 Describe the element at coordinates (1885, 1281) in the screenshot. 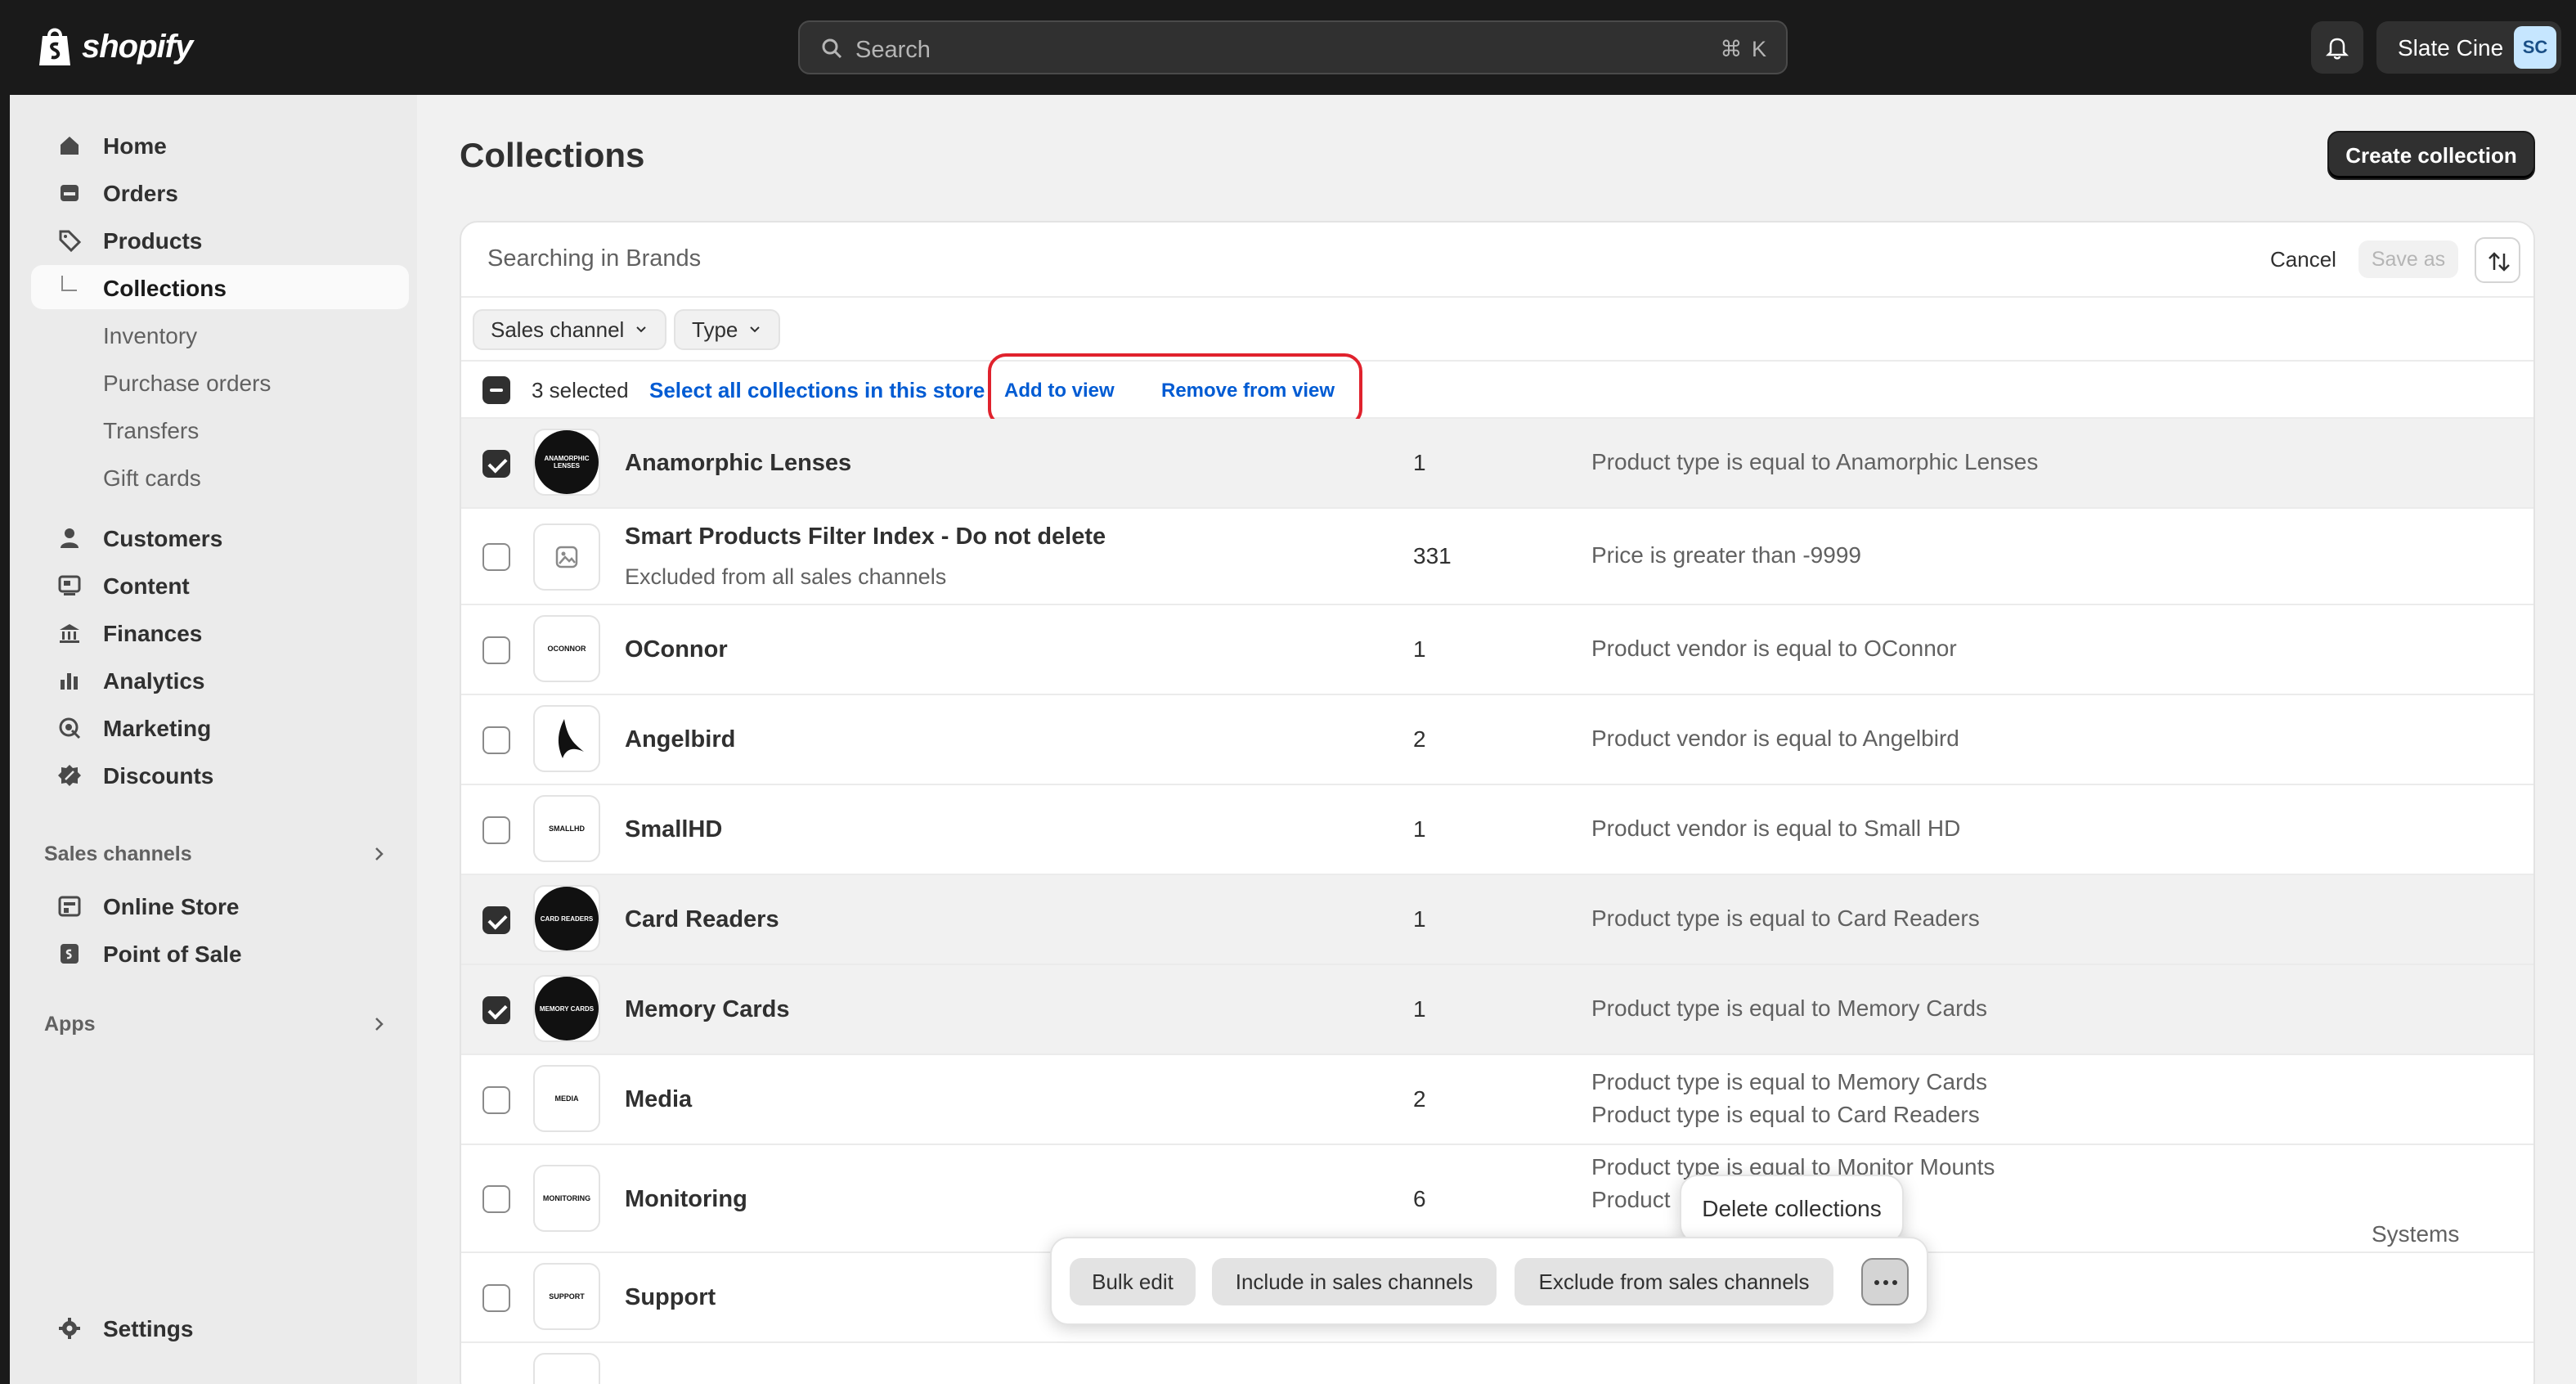

I see `more-actions-button` at that location.